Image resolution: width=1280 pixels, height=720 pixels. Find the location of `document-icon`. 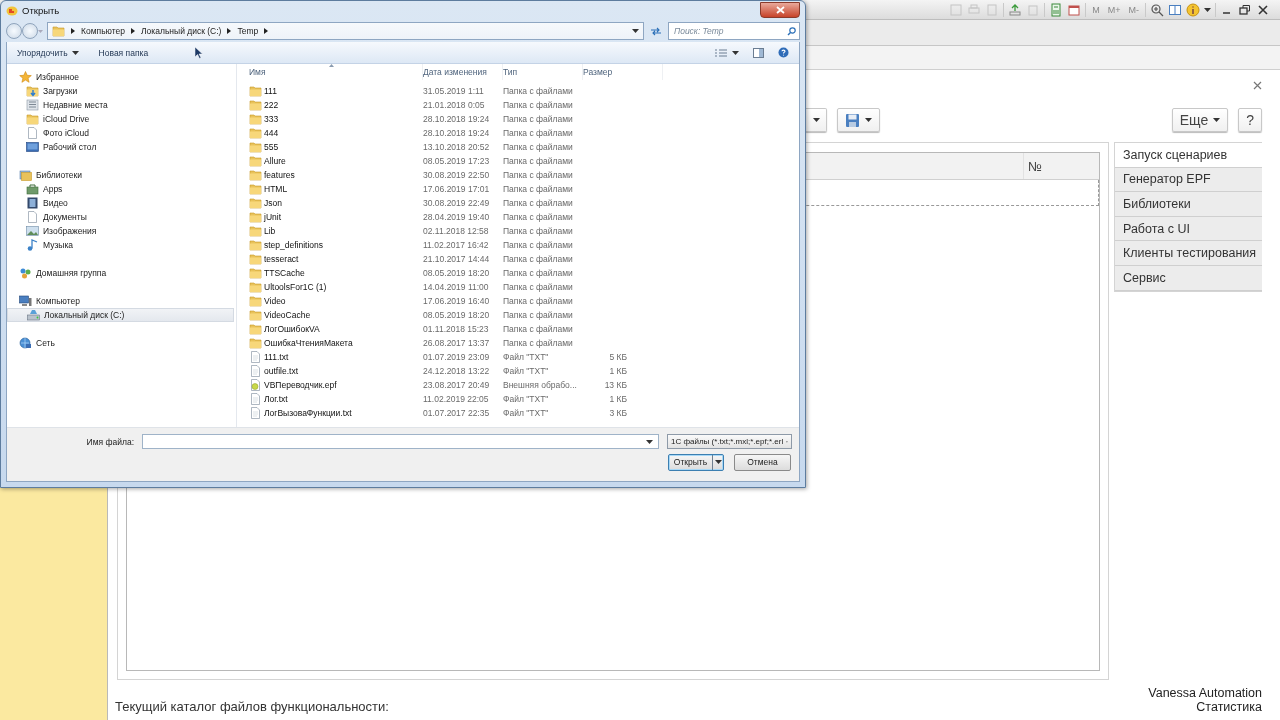

document-icon is located at coordinates (32, 217).